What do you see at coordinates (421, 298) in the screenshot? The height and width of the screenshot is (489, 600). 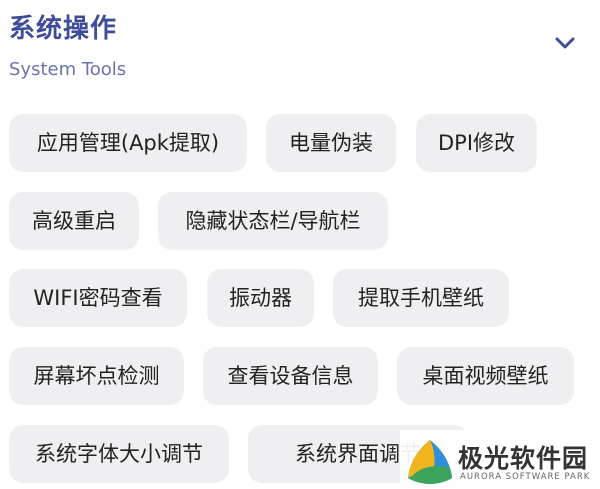 I see `tool-chip-extract-wallpaper: 提取手机壁纸` at bounding box center [421, 298].